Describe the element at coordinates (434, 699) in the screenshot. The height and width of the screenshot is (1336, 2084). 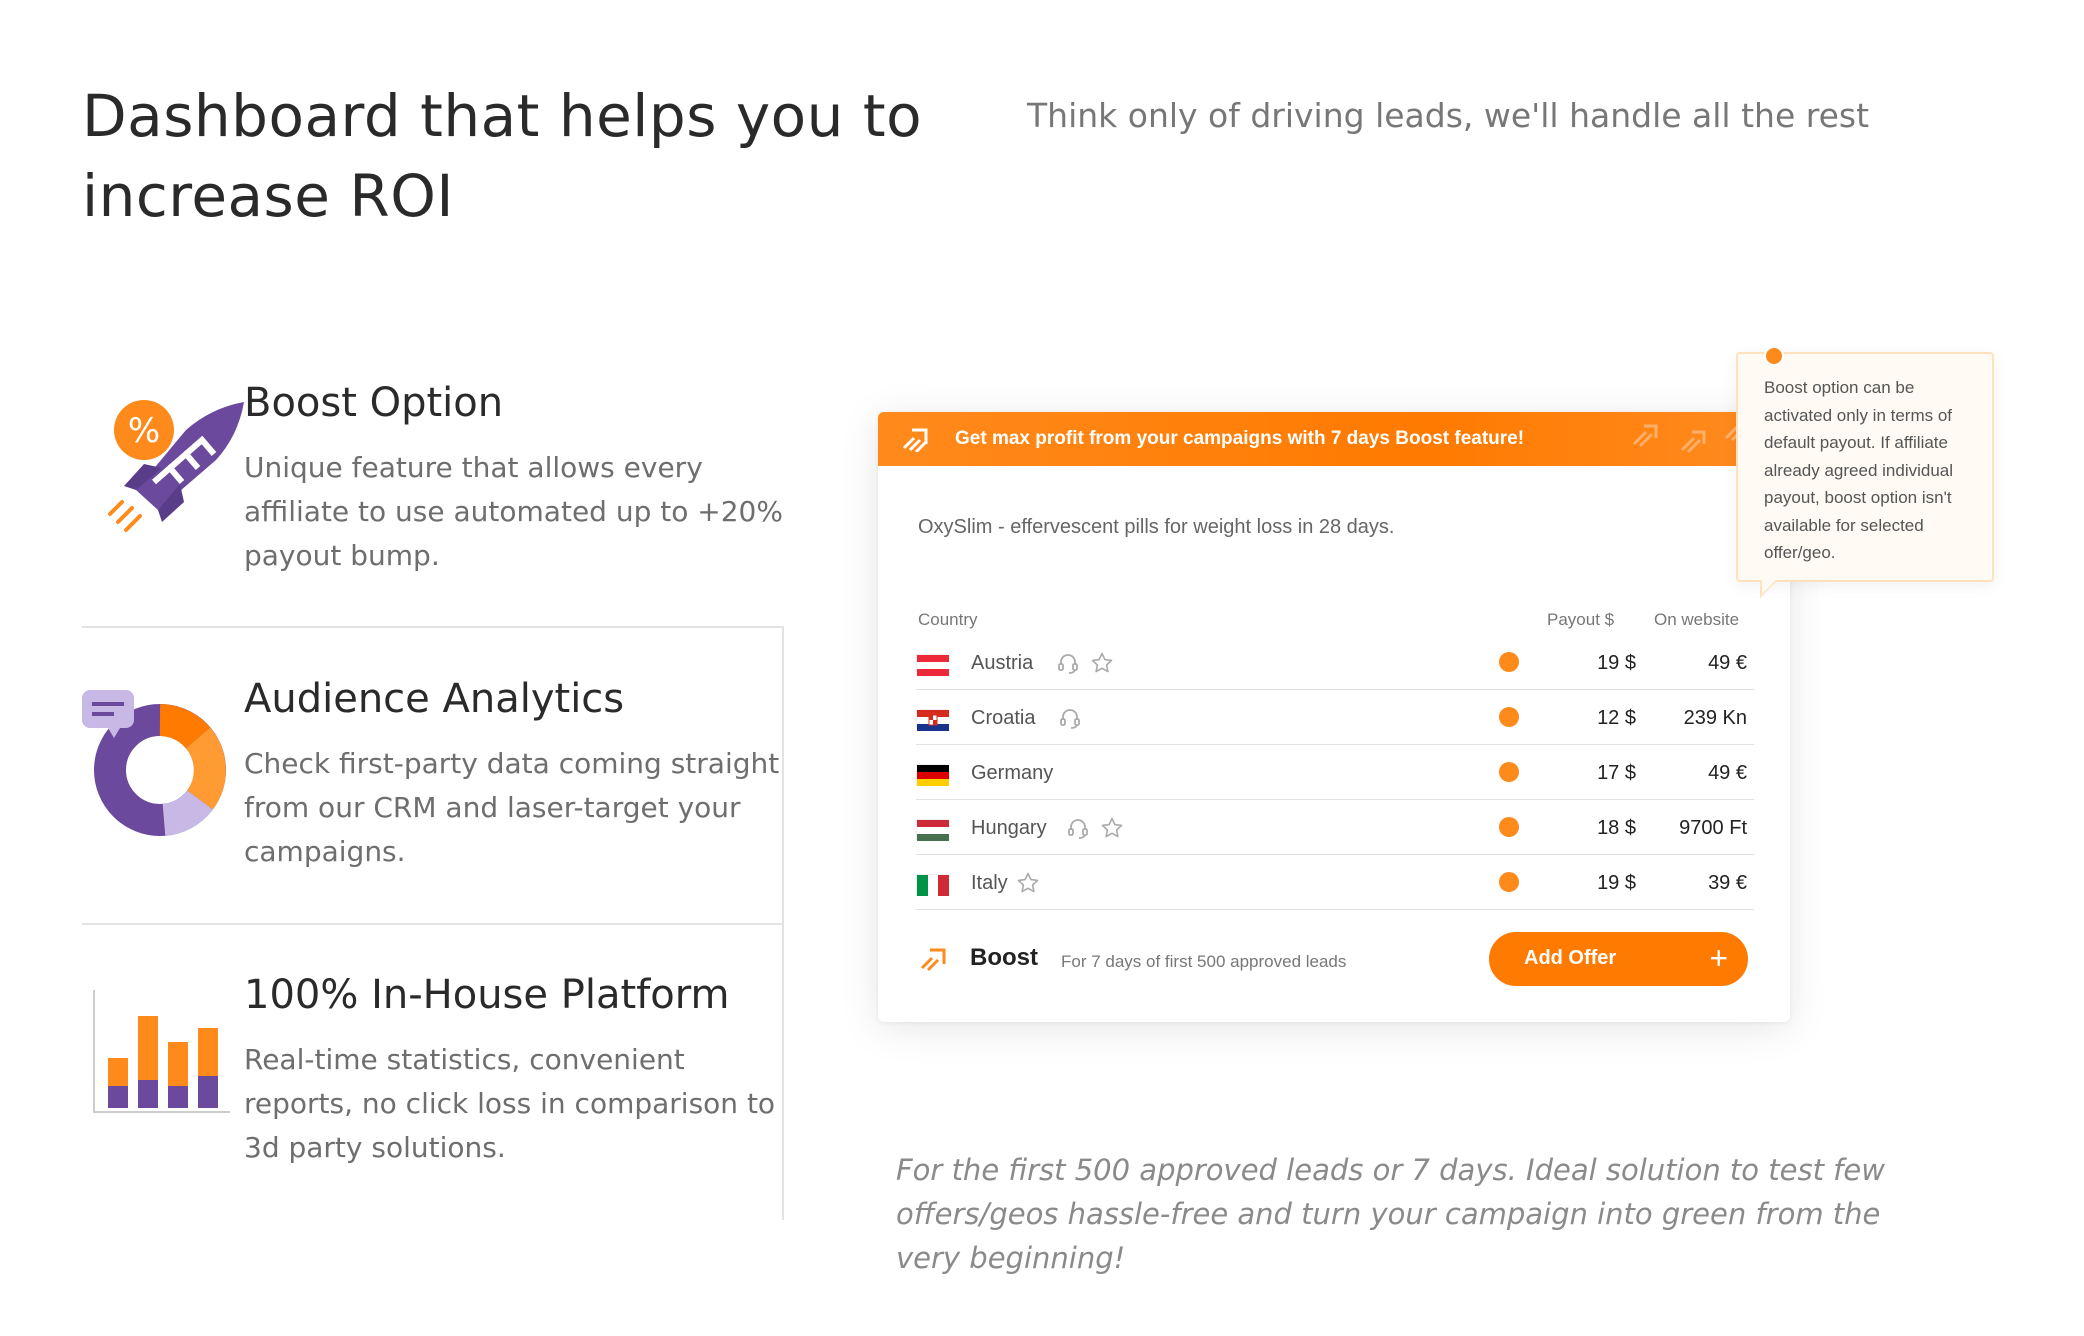
I see `feature-title: Audience Analytics` at that location.